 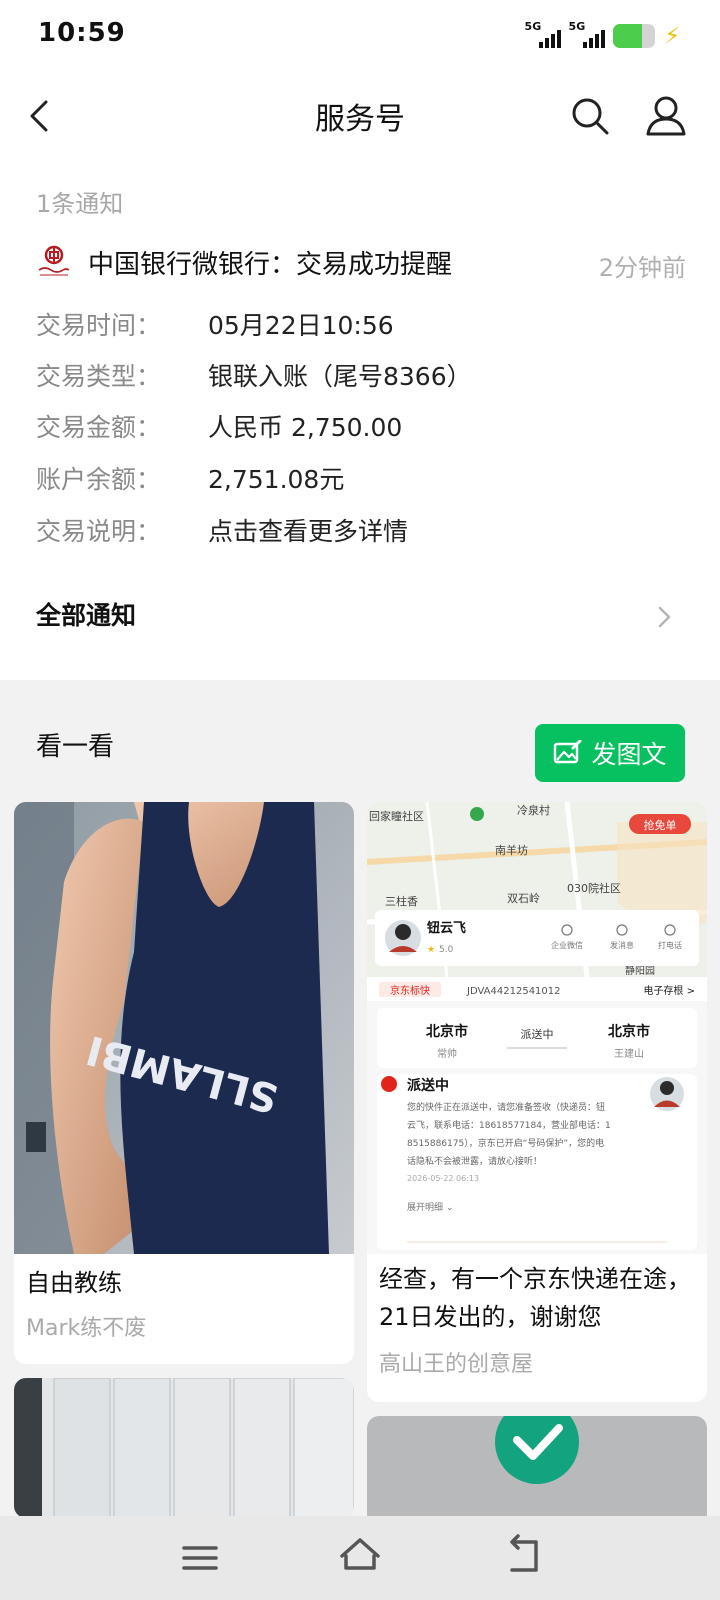 What do you see at coordinates (672, 36) in the screenshot?
I see `lightning-bolt-icon: ⚡` at bounding box center [672, 36].